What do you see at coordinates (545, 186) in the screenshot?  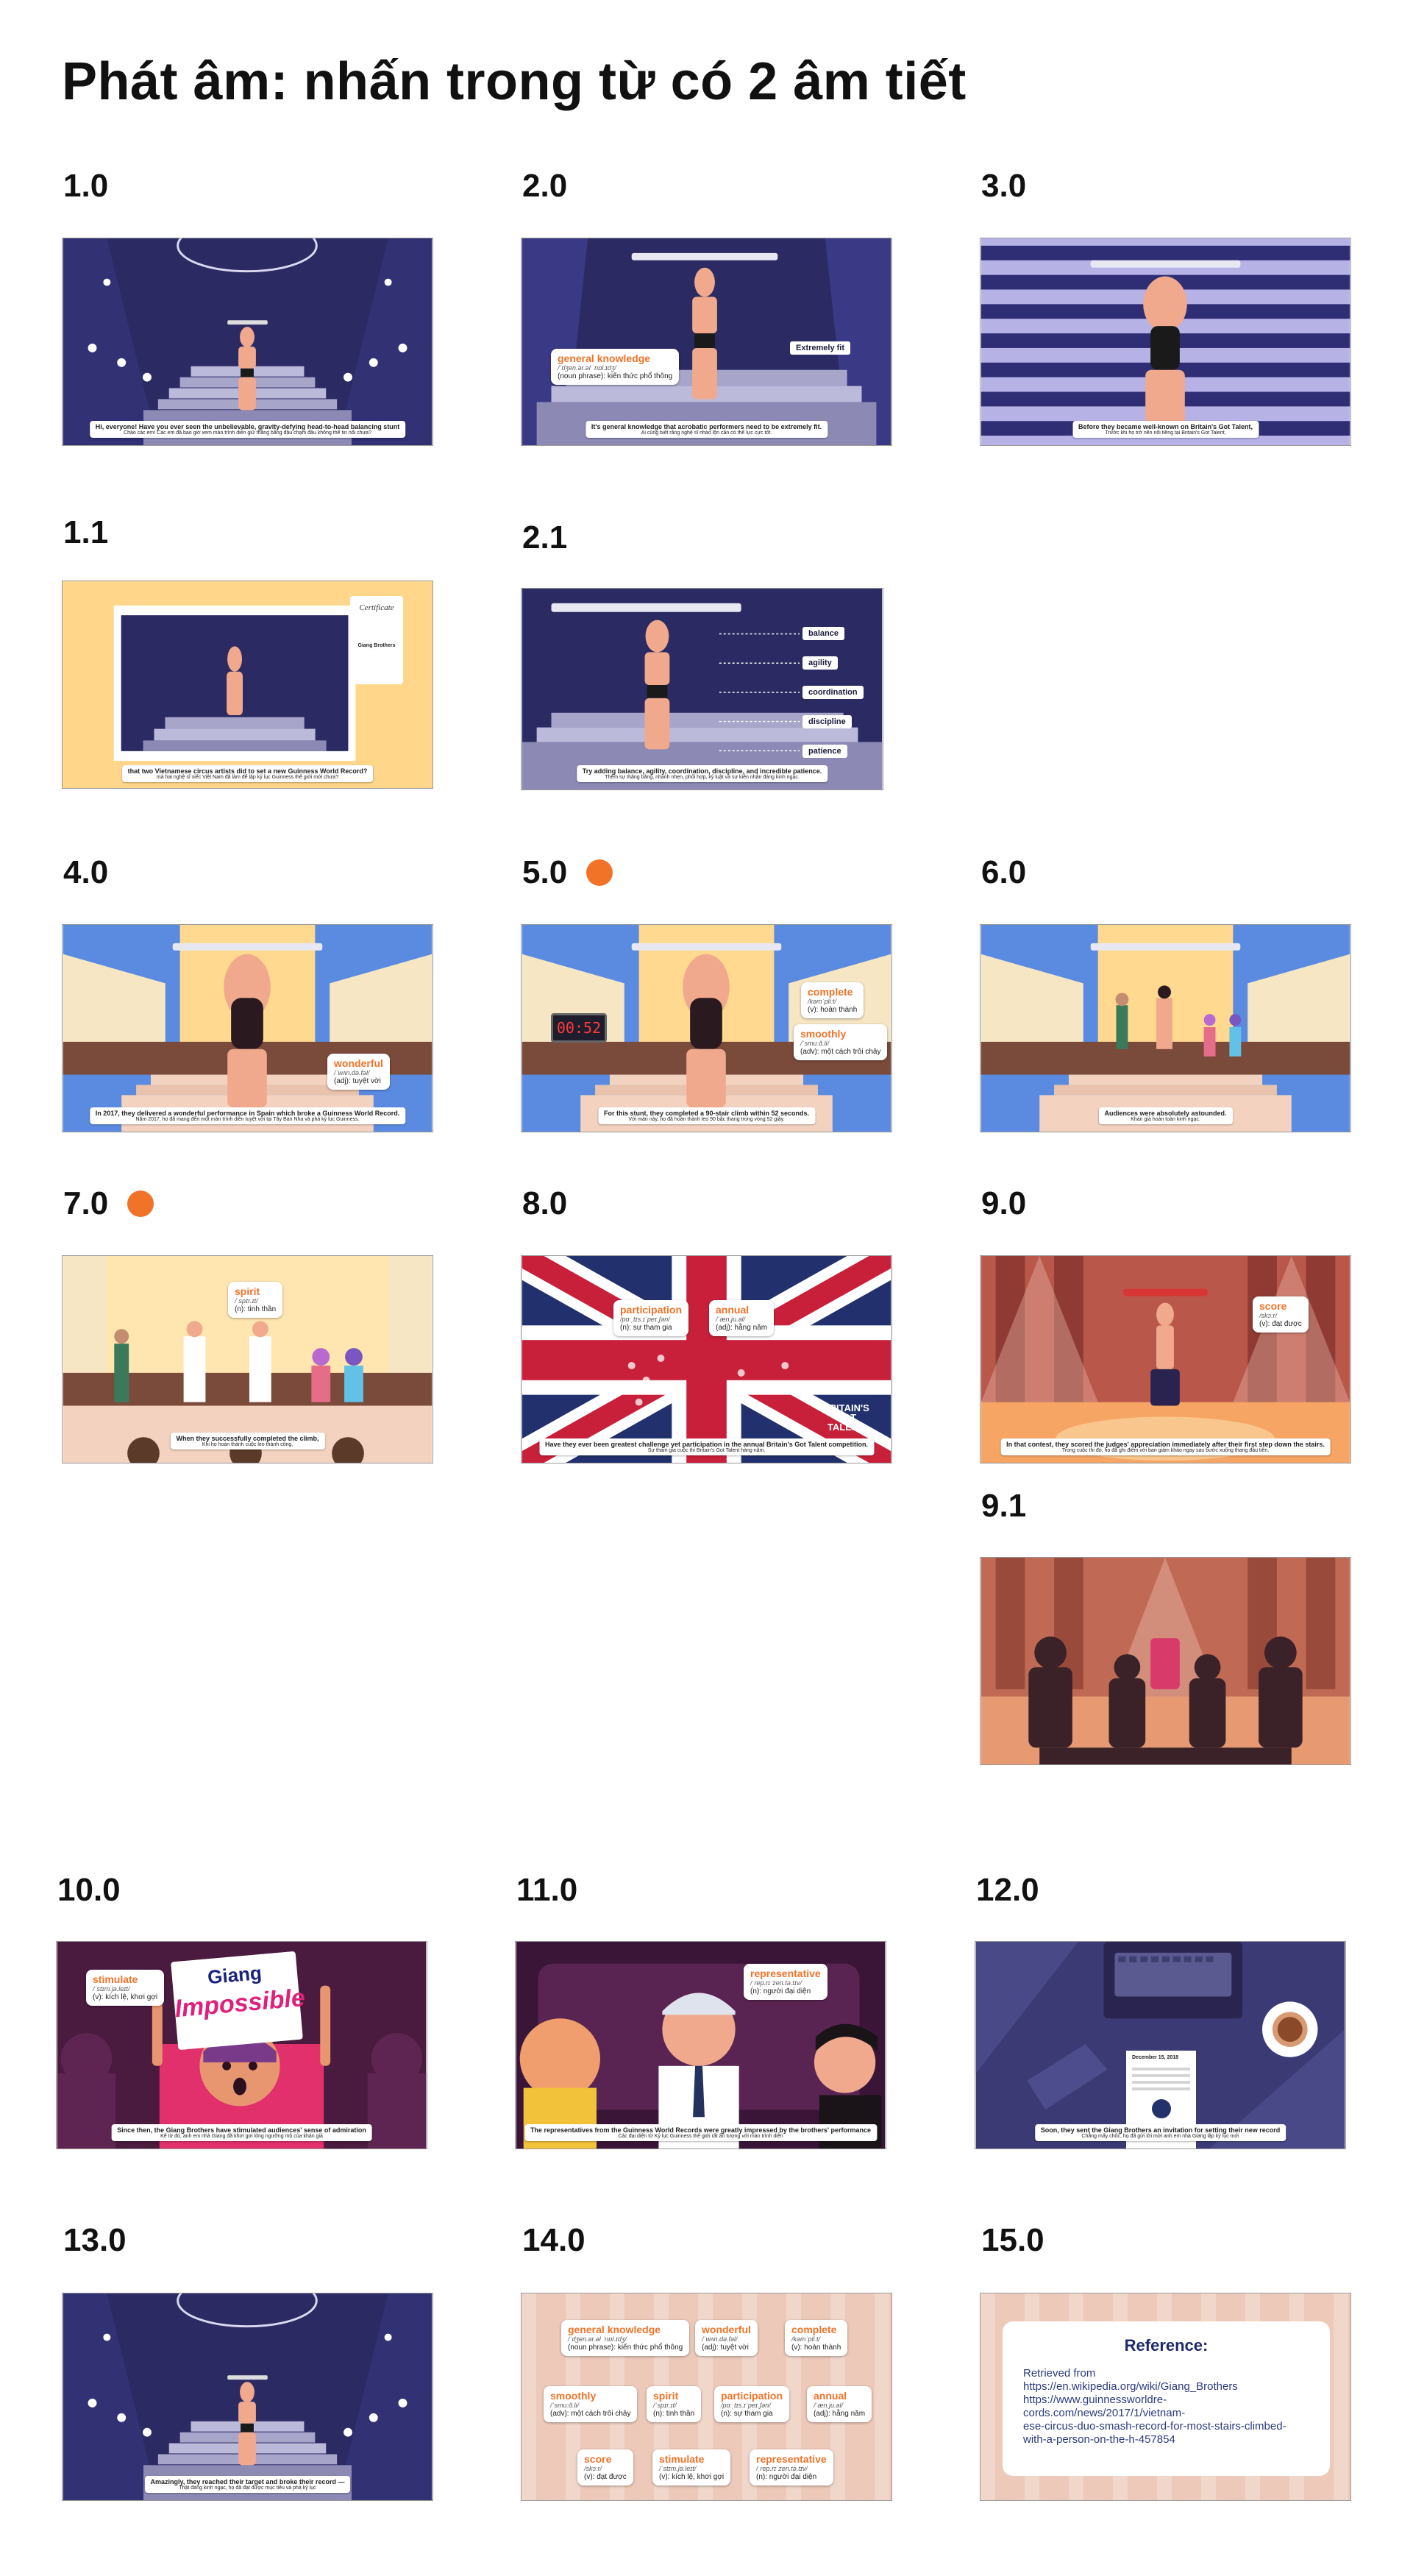 I see `frame-label-2-0: 2.0` at bounding box center [545, 186].